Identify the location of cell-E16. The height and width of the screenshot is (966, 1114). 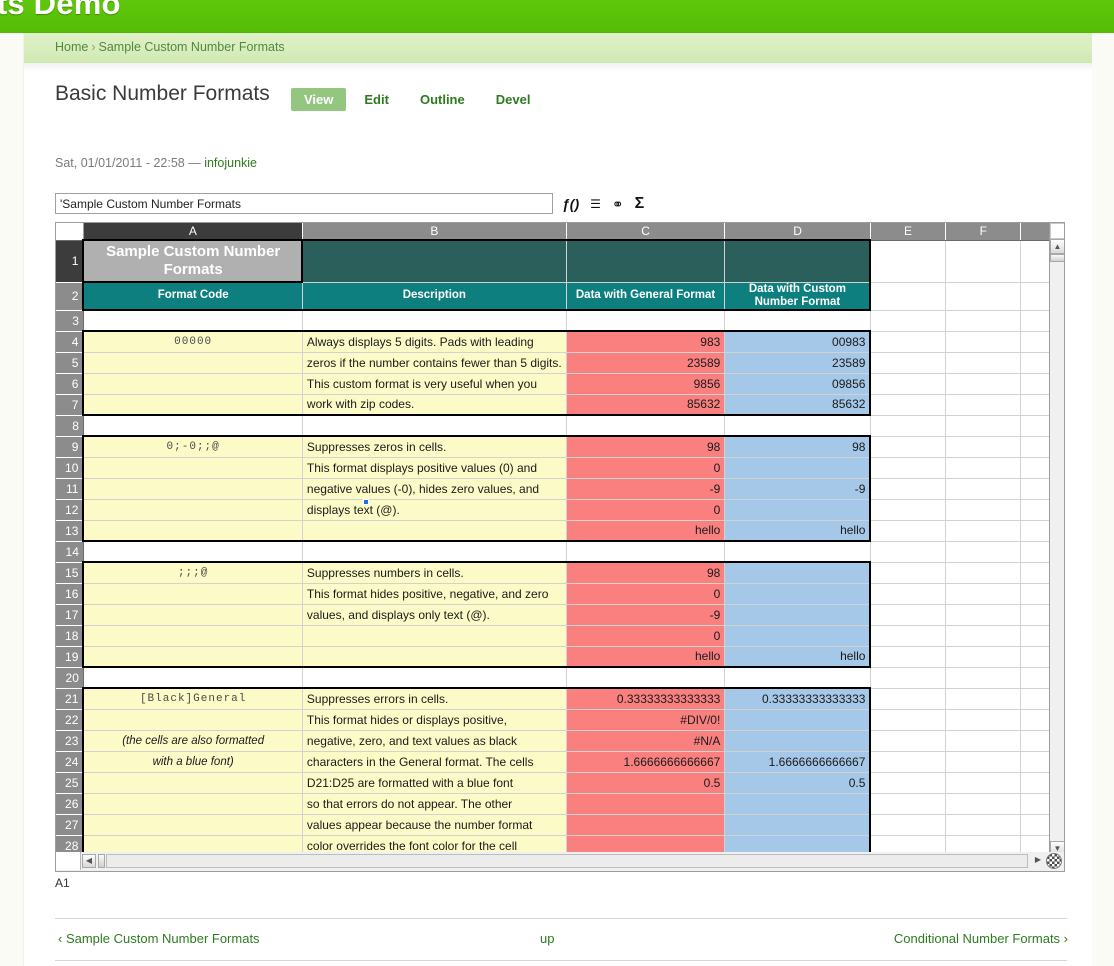
(908, 594).